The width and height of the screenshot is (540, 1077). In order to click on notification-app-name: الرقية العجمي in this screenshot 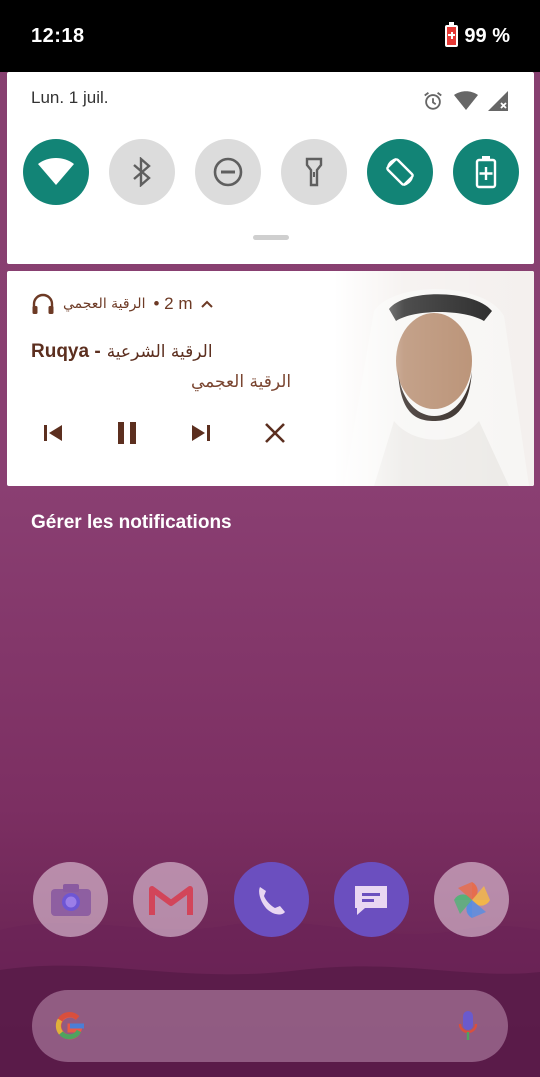, I will do `click(104, 304)`.